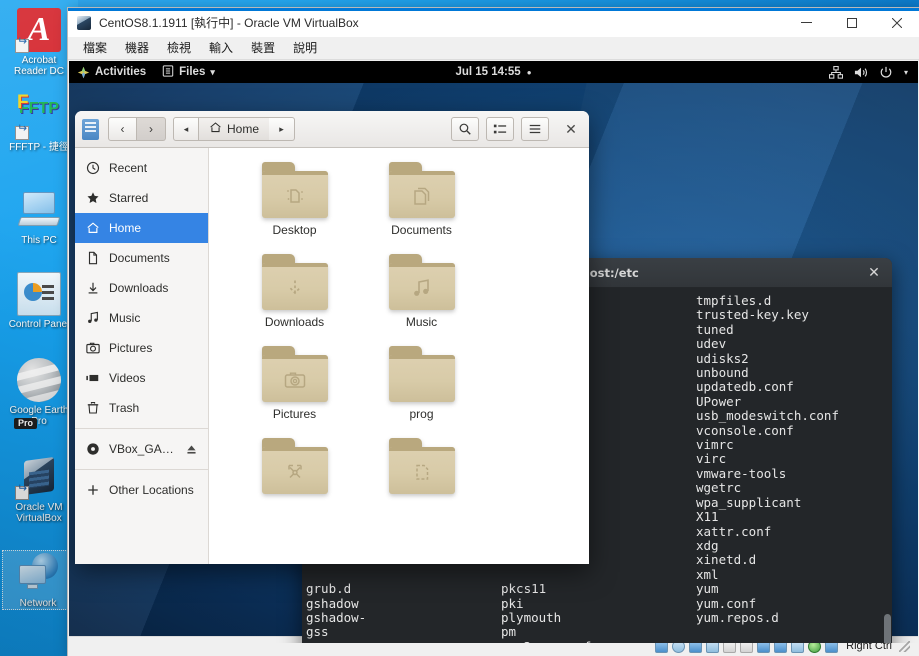 This screenshot has width=919, height=656. Describe the element at coordinates (39, 124) in the screenshot. I see `desktop-icon-ffftp: FFFTP - 捷徑` at that location.